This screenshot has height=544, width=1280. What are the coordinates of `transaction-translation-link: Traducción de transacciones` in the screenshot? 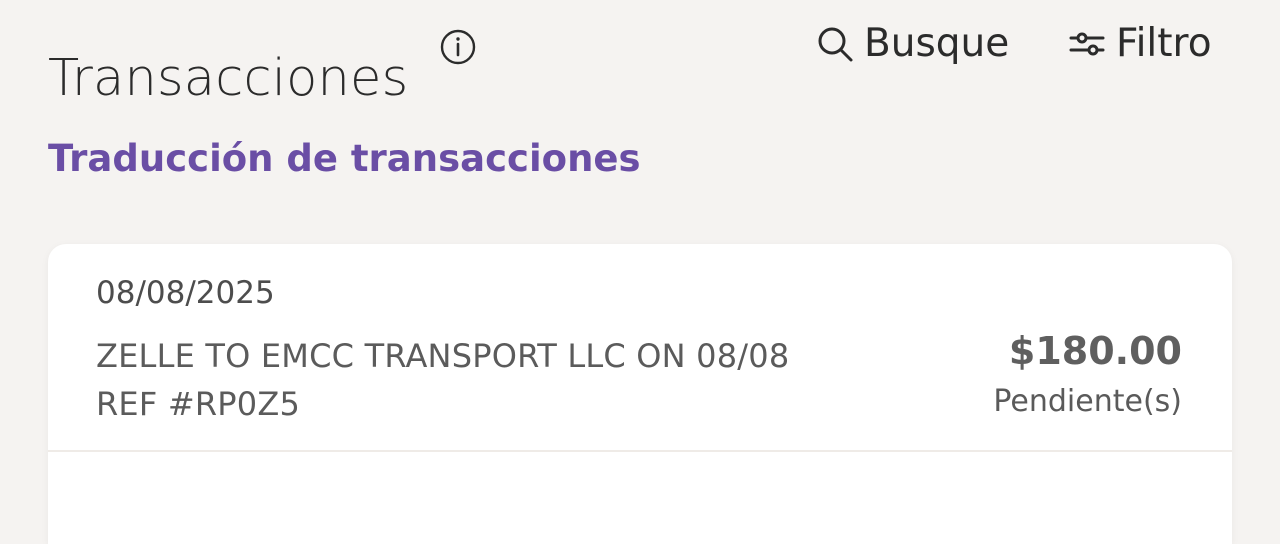 It's located at (344, 159).